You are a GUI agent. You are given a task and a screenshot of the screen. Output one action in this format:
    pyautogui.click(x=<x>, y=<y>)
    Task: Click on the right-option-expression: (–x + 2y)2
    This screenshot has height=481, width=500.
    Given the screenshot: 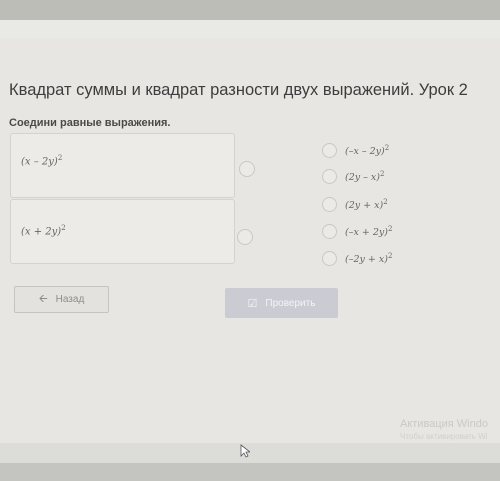 What is the action you would take?
    pyautogui.click(x=368, y=231)
    